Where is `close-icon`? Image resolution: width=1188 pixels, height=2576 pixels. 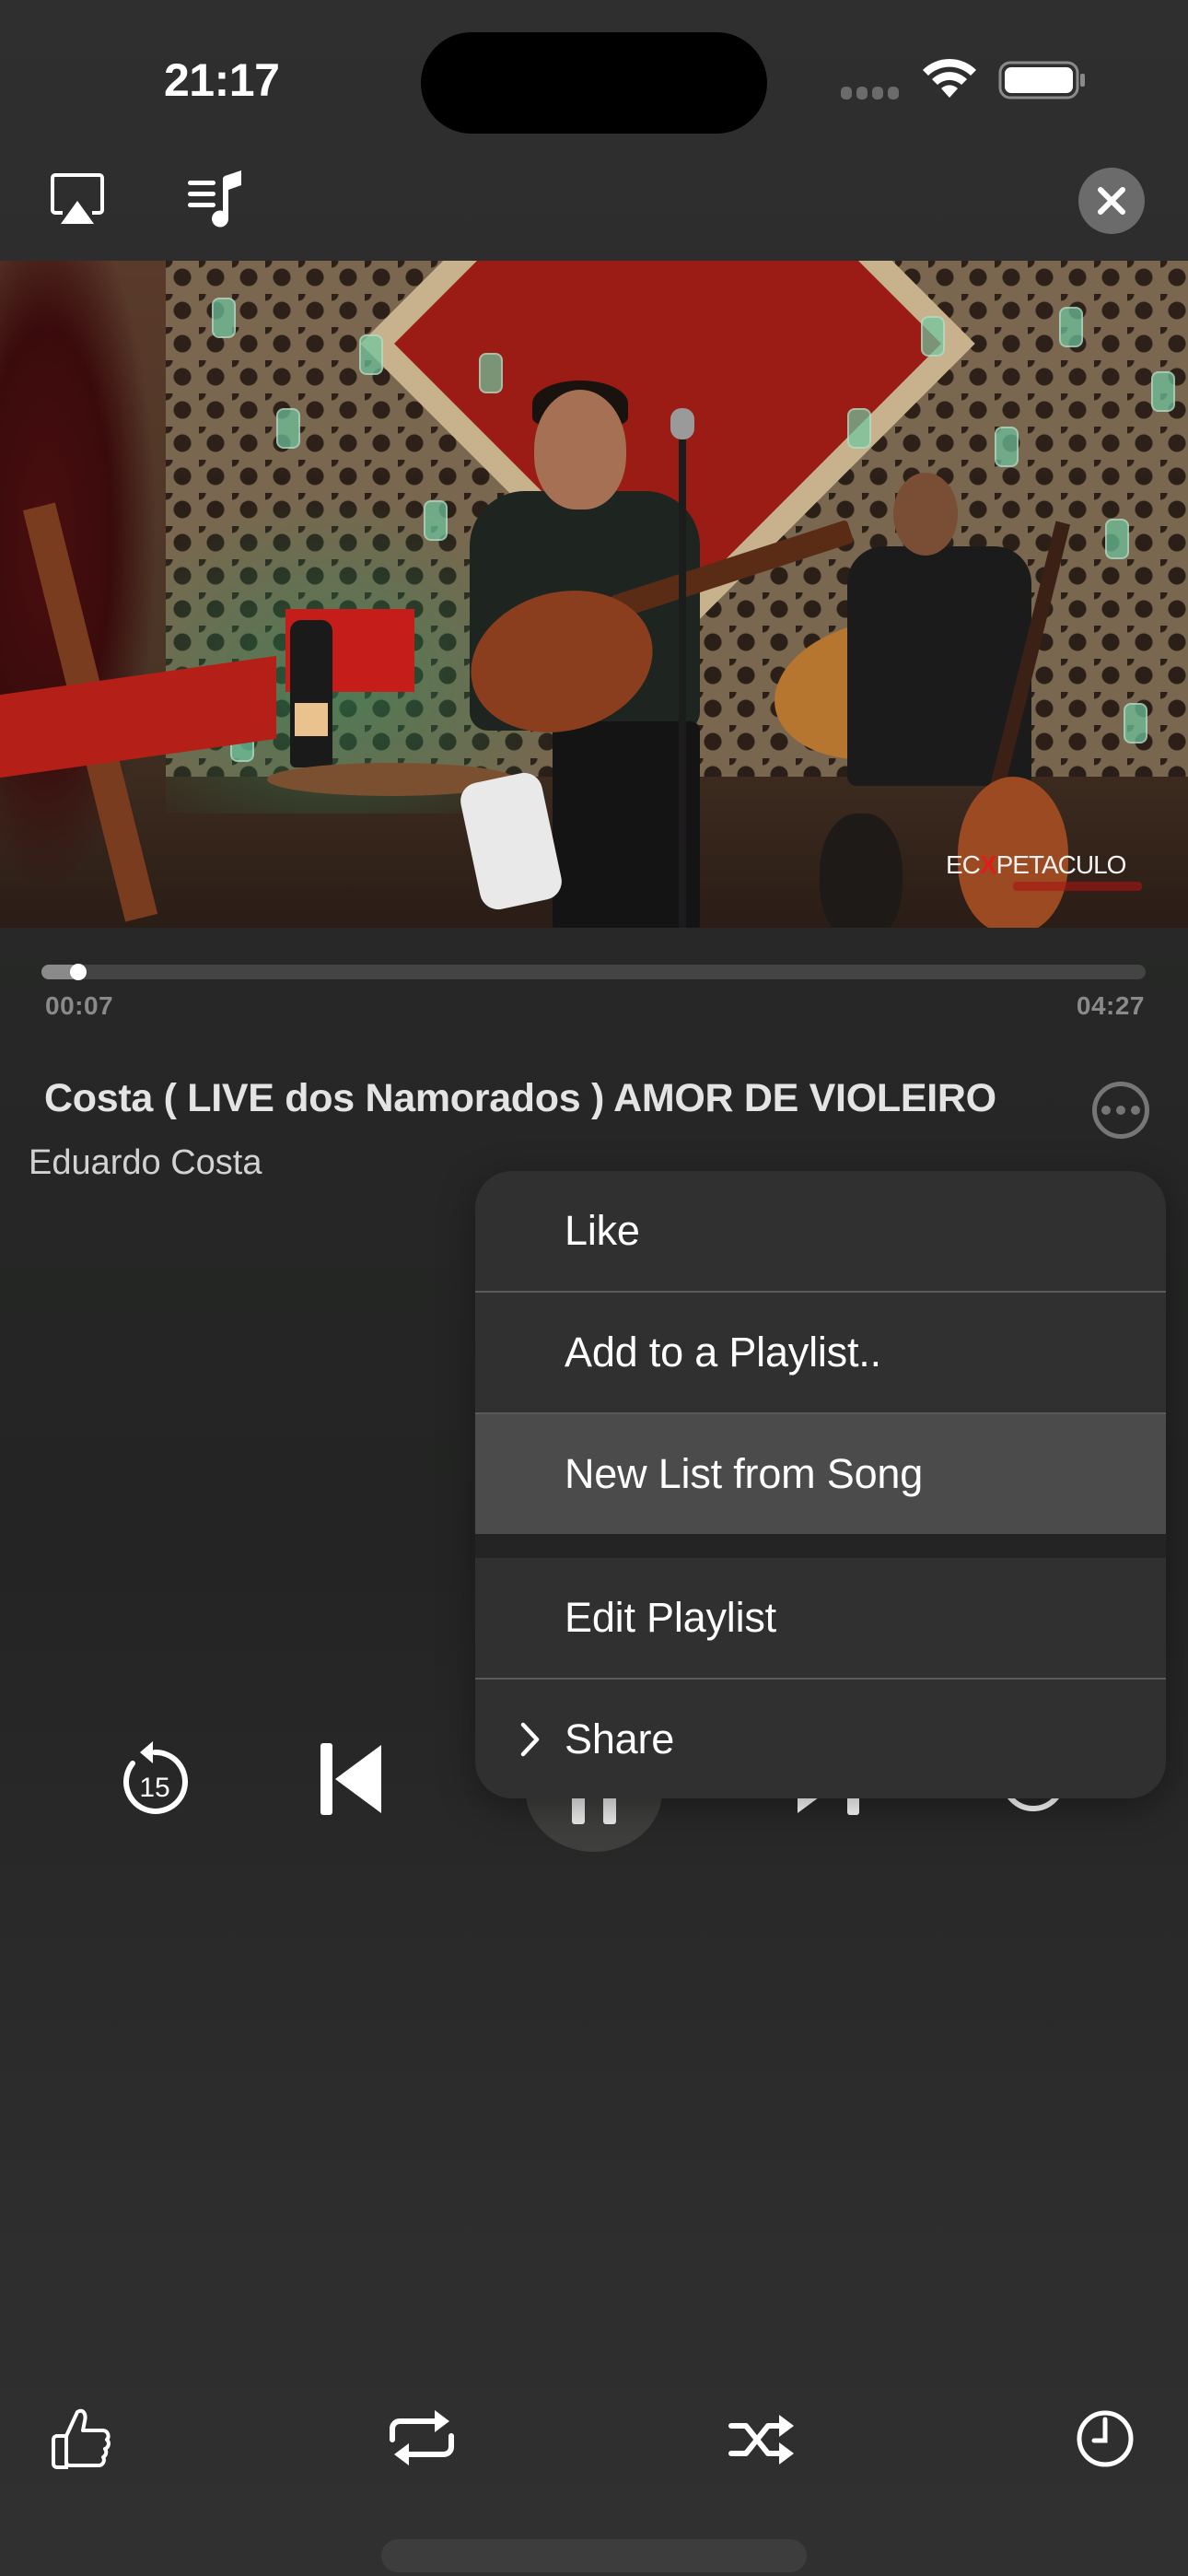
close-icon is located at coordinates (1111, 201).